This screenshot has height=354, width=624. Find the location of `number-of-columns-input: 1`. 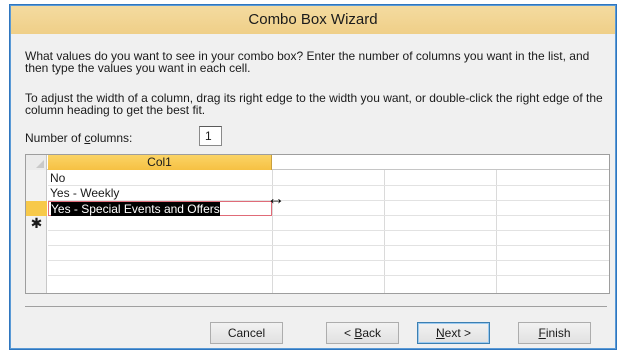

number-of-columns-input: 1 is located at coordinates (210, 136).